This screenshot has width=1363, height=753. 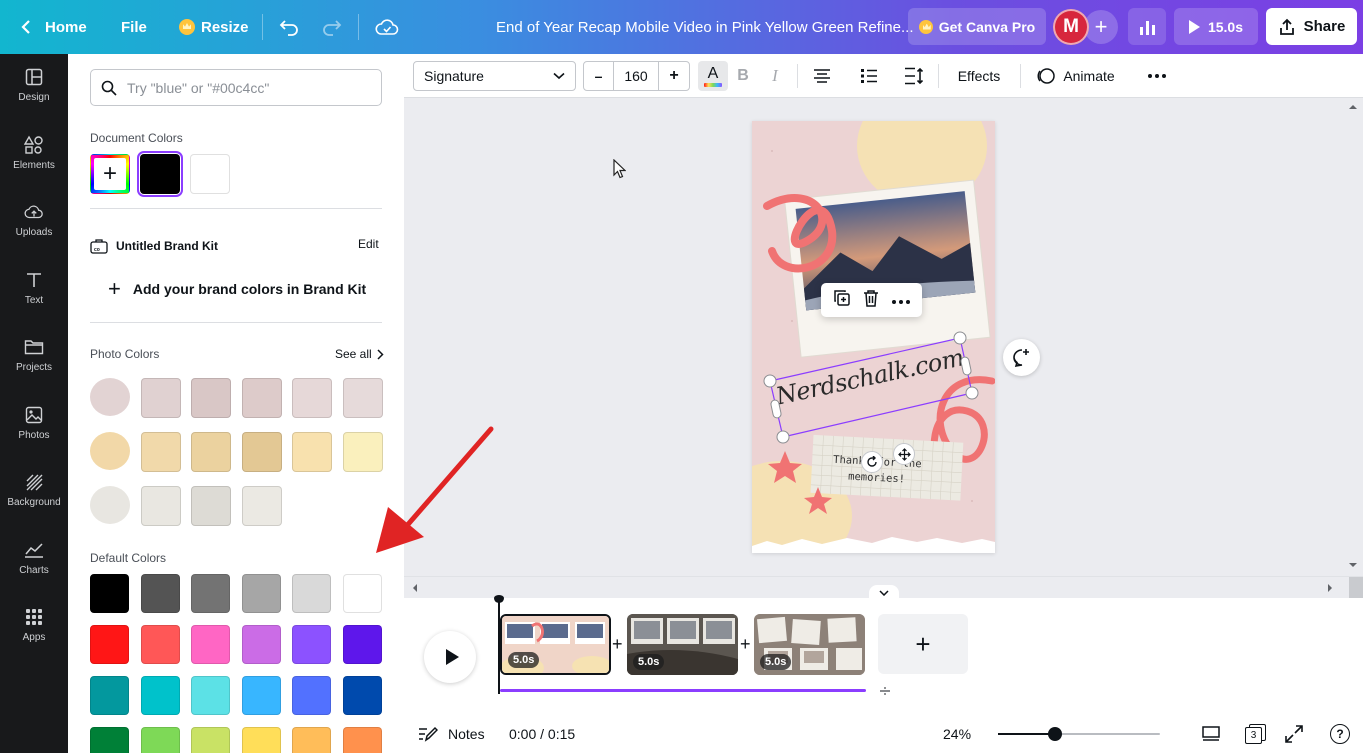 What do you see at coordinates (34, 558) in the screenshot?
I see `rail-item-charts: Charts` at bounding box center [34, 558].